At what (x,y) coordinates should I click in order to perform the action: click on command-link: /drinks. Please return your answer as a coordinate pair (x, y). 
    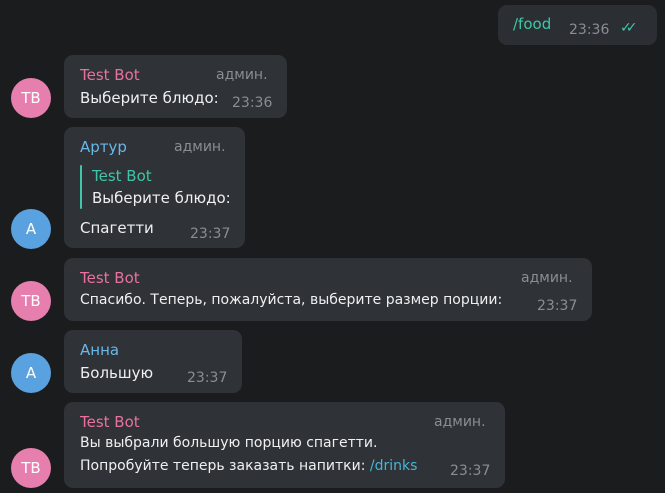
    Looking at the image, I should click on (394, 466).